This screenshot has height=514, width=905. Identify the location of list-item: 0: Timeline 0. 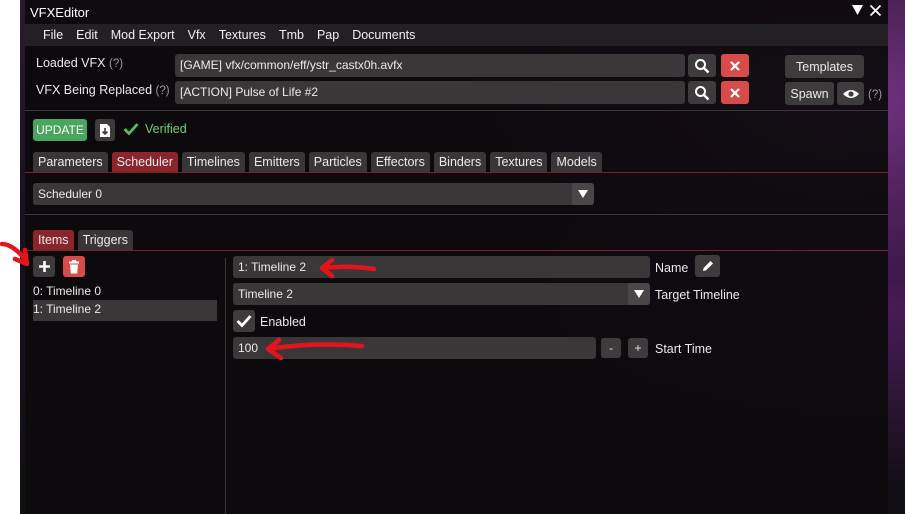
(67, 291).